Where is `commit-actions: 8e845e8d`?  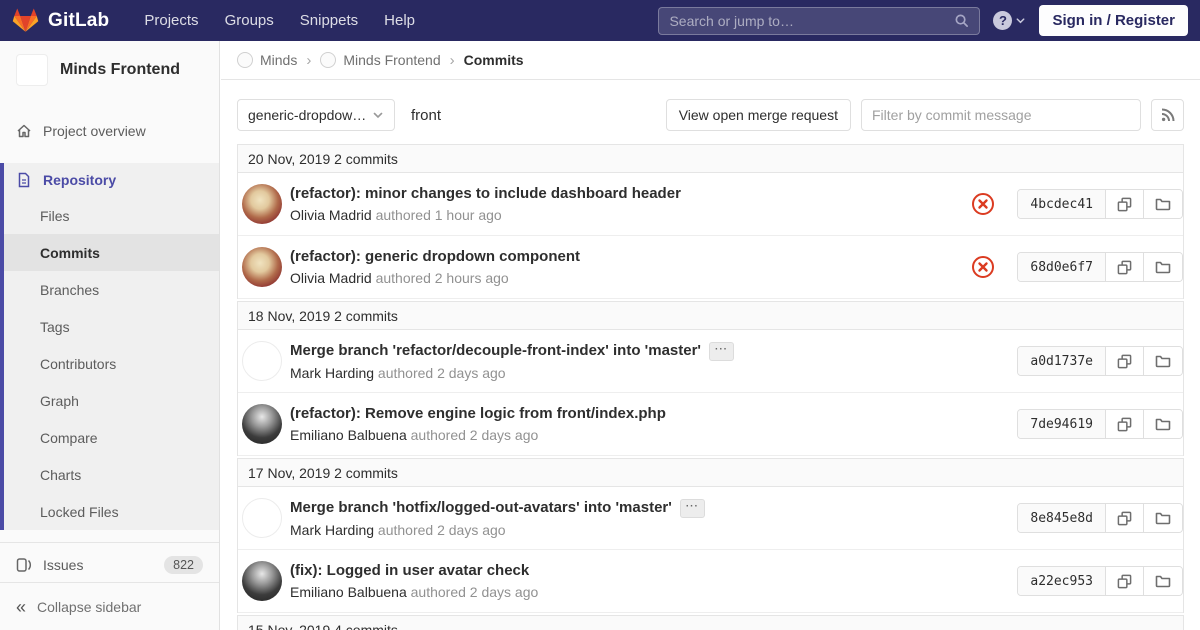 commit-actions: 8e845e8d is located at coordinates (1100, 518).